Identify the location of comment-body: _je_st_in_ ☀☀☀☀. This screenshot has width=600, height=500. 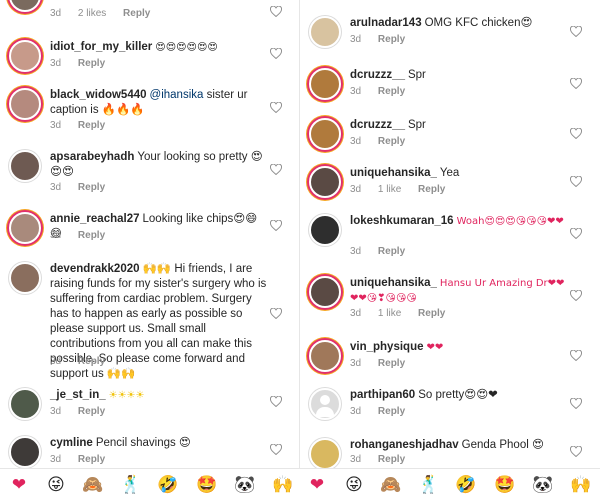
(159, 395).